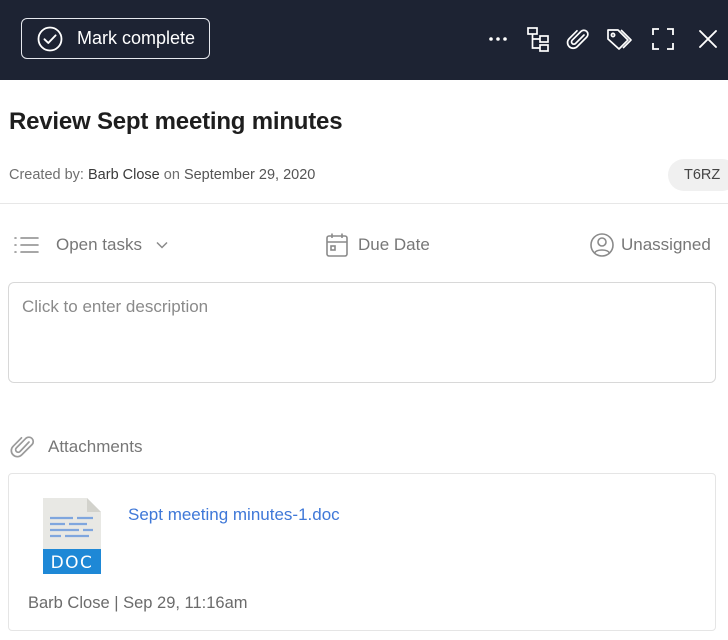  What do you see at coordinates (138, 603) in the screenshot?
I see `attachment-uploaded-info: Barb Close | Sep 29, 11:16am` at bounding box center [138, 603].